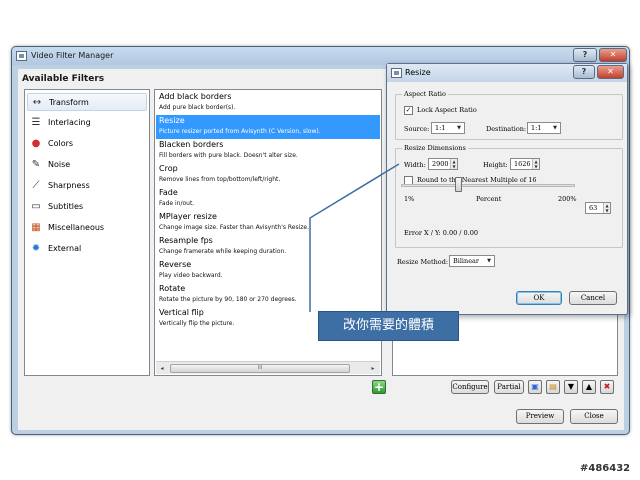 The image size is (640, 480). Describe the element at coordinates (36, 227) in the screenshot. I see `miscellaneous-icon: ▦` at that location.